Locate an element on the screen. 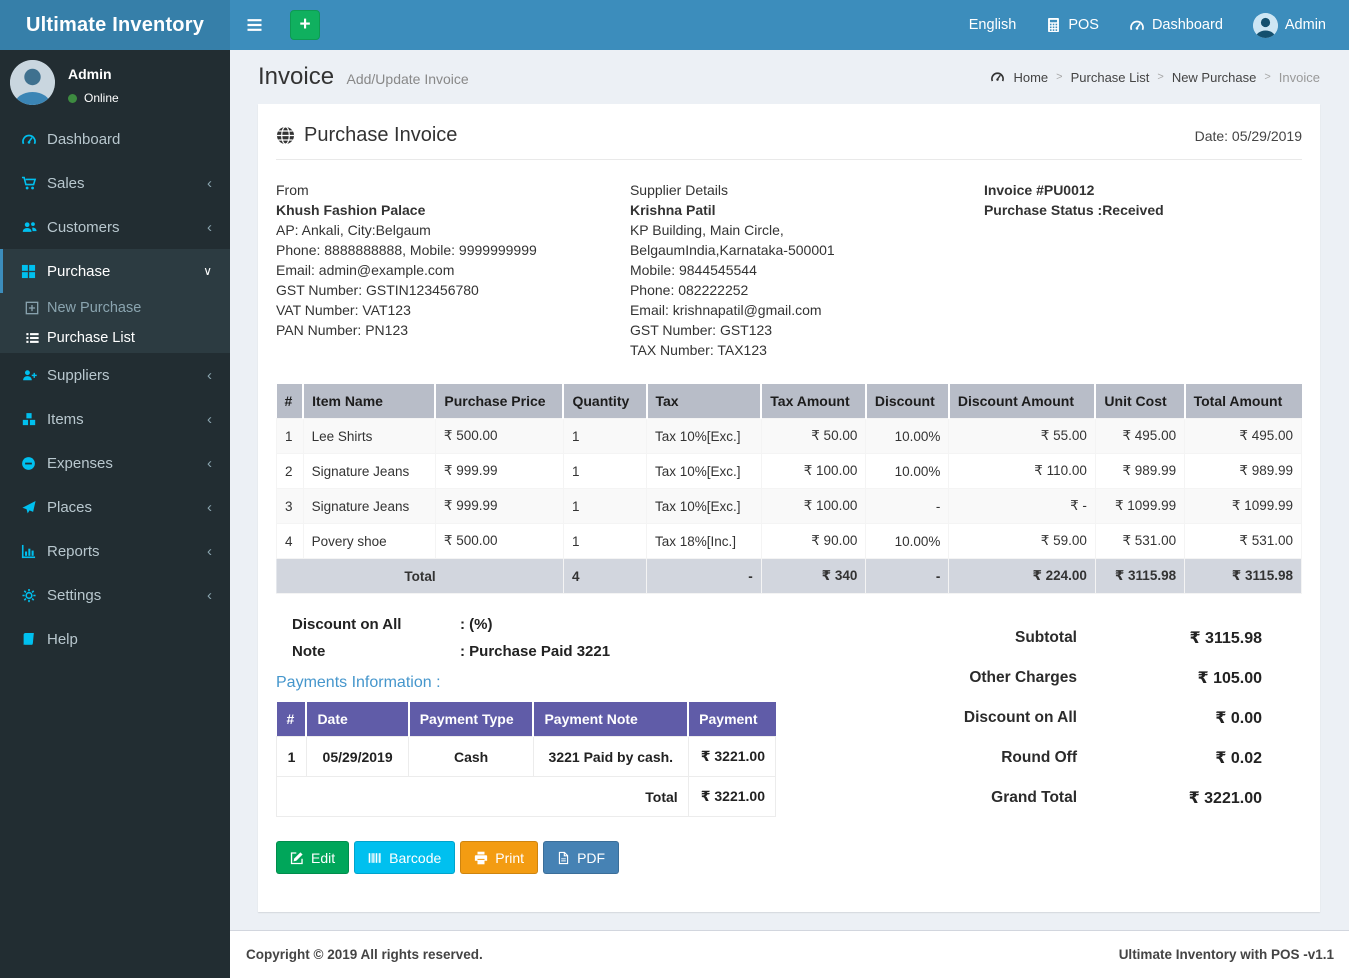 The height and width of the screenshot is (978, 1349). table-cell: Povery shoe is located at coordinates (369, 541).